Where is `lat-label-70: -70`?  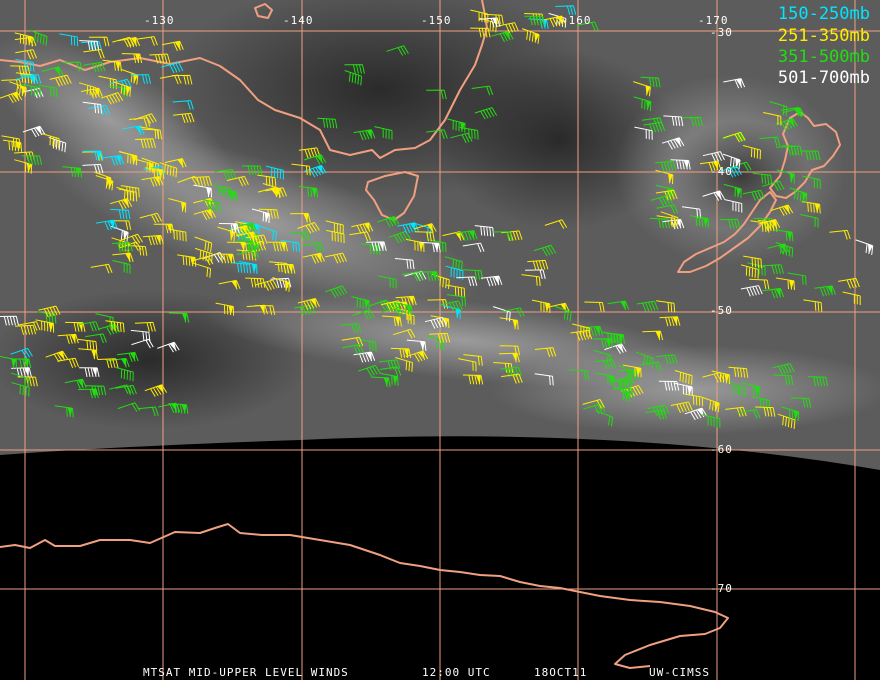 lat-label-70: -70 is located at coordinates (721, 588).